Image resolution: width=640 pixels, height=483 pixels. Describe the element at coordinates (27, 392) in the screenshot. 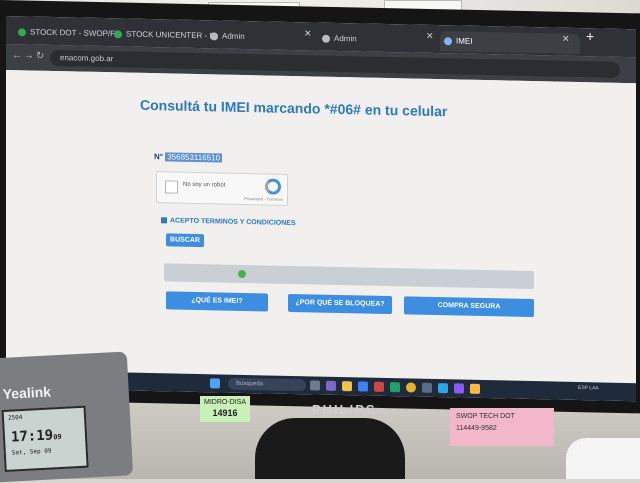

I see `phone-brand-logo: Yealink` at that location.